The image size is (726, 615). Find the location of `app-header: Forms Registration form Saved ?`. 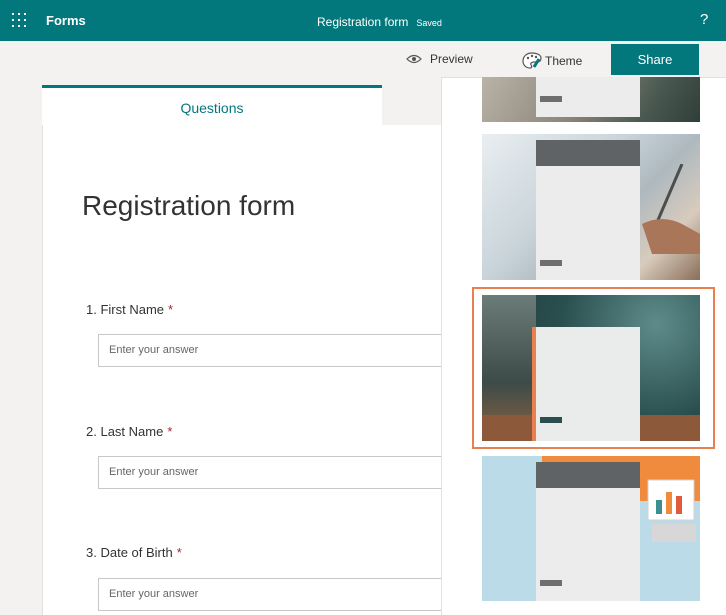

app-header: Forms Registration form Saved ? is located at coordinates (363, 20).